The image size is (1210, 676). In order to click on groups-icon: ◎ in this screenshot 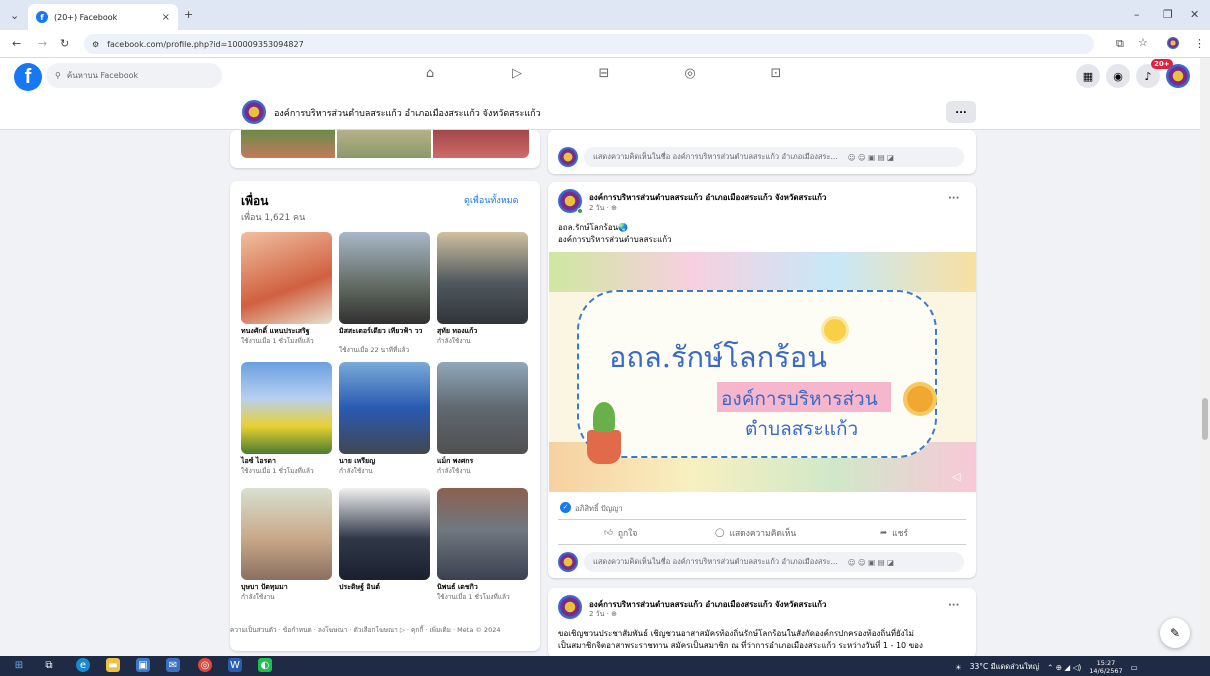, I will do `click(690, 75)`.